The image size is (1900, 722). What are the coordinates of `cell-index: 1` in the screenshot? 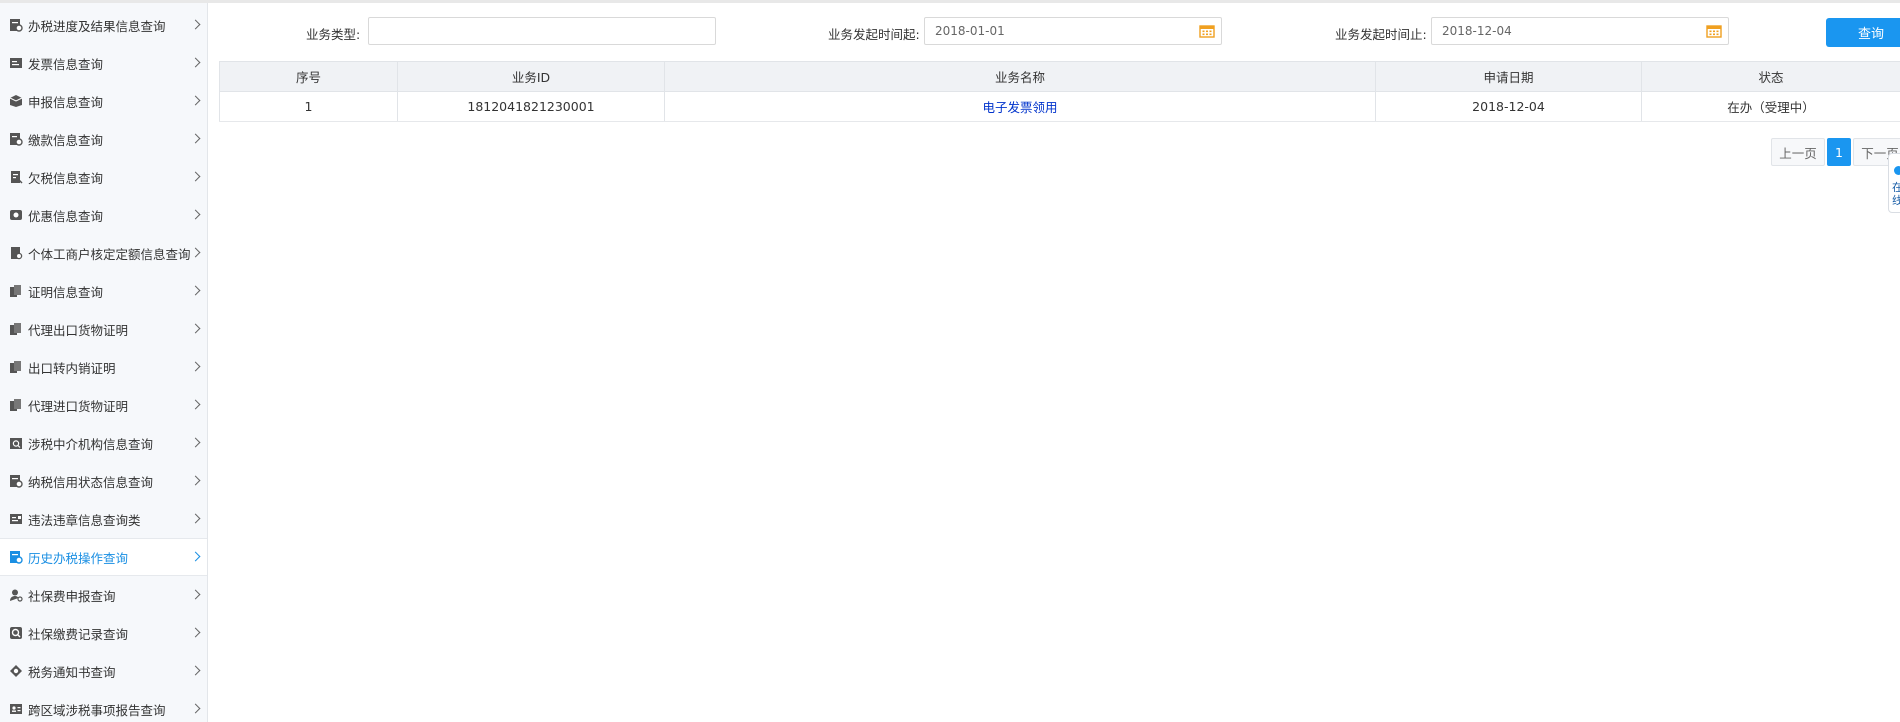 It's located at (308, 106).